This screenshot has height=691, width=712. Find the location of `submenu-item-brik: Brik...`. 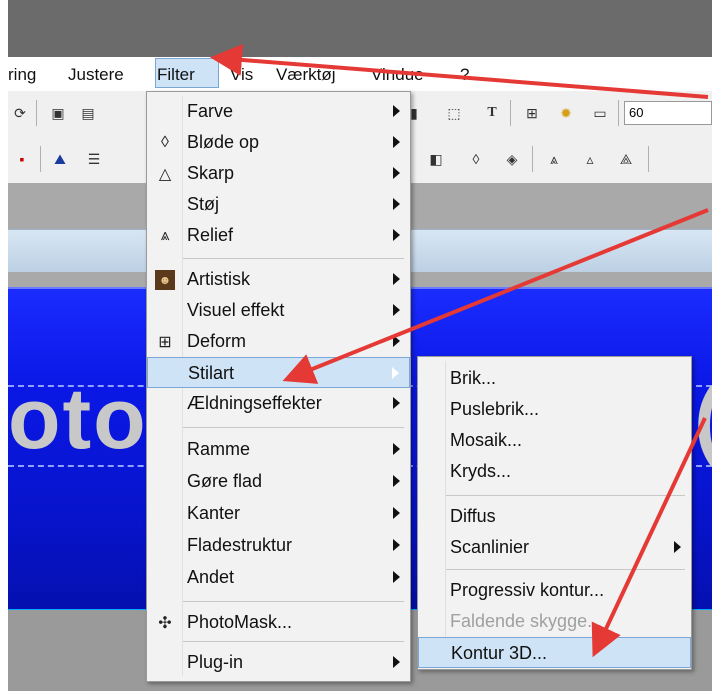

submenu-item-brik: Brik... is located at coordinates (554, 378).